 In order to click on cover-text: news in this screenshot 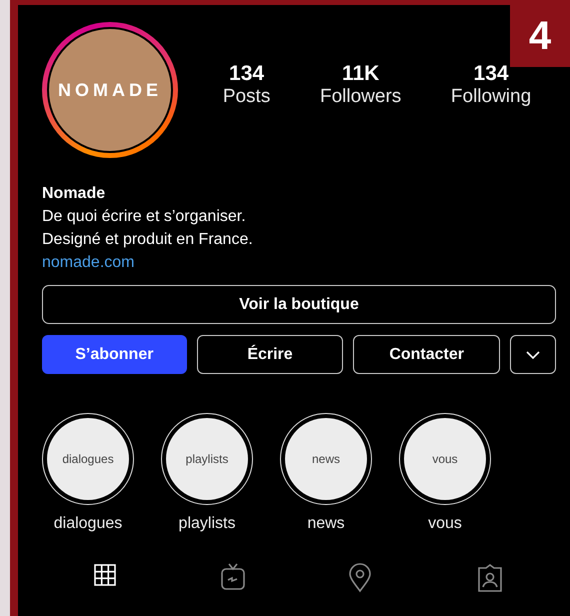, I will do `click(326, 459)`.